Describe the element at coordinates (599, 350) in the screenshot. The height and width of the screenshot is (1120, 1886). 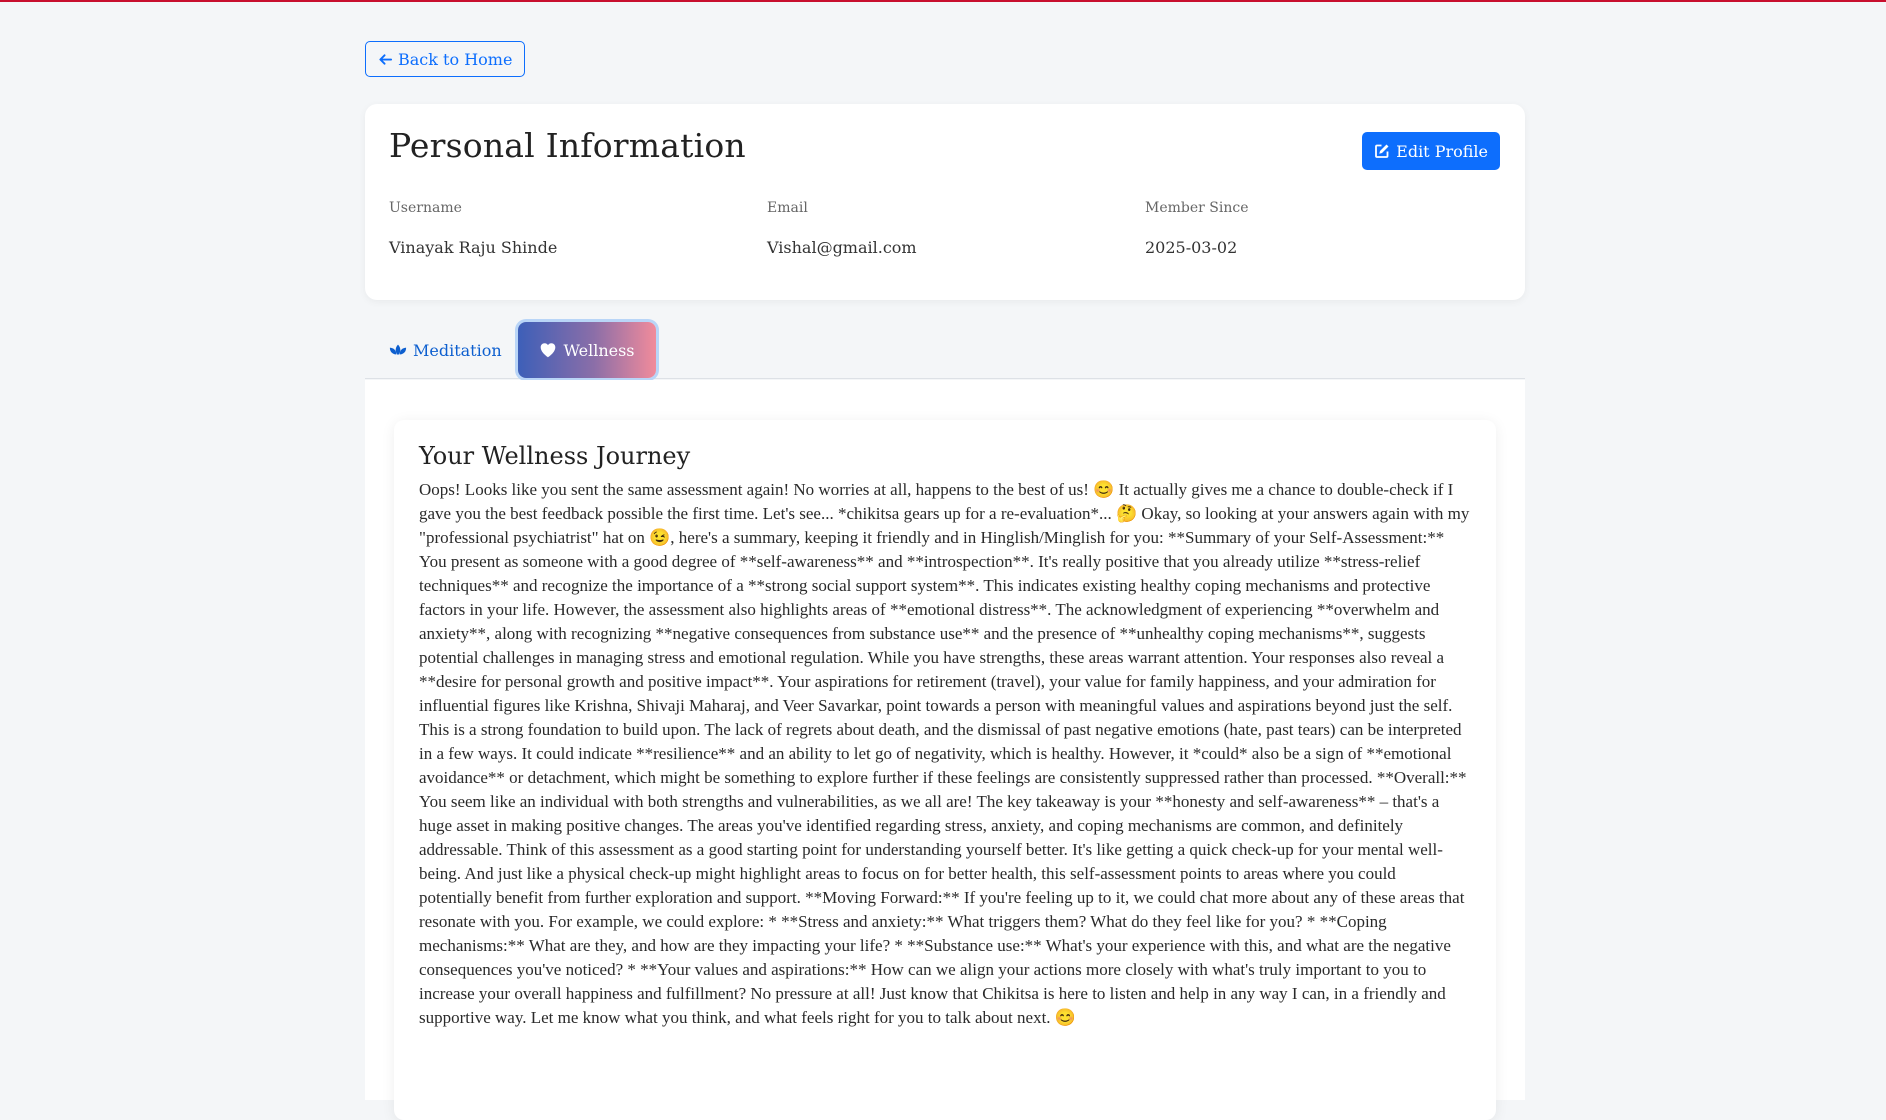
I see `tab-wellness-label: Wellness` at that location.